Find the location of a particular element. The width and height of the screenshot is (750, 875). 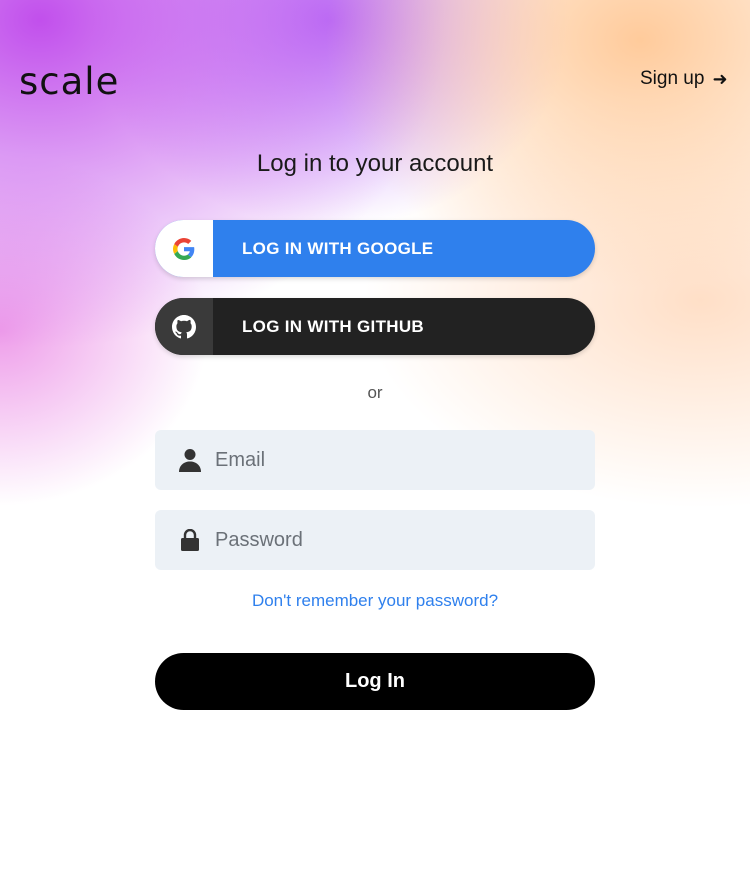

lock-icon-wrap is located at coordinates (185, 540).